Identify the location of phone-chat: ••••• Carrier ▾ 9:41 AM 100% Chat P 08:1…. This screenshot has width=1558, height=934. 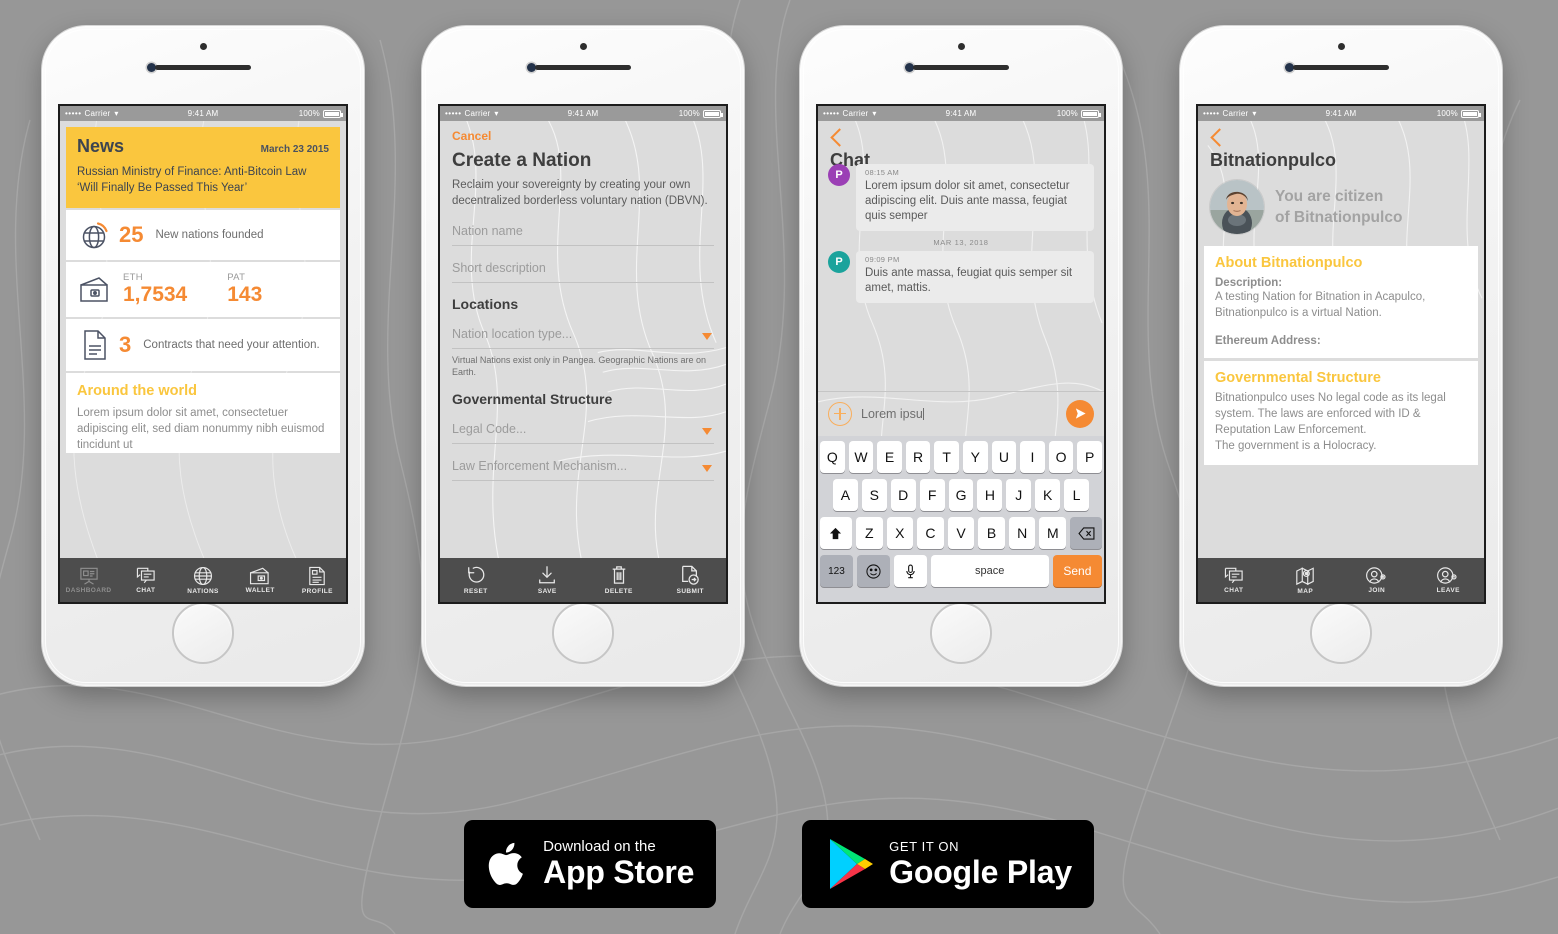
(961, 356).